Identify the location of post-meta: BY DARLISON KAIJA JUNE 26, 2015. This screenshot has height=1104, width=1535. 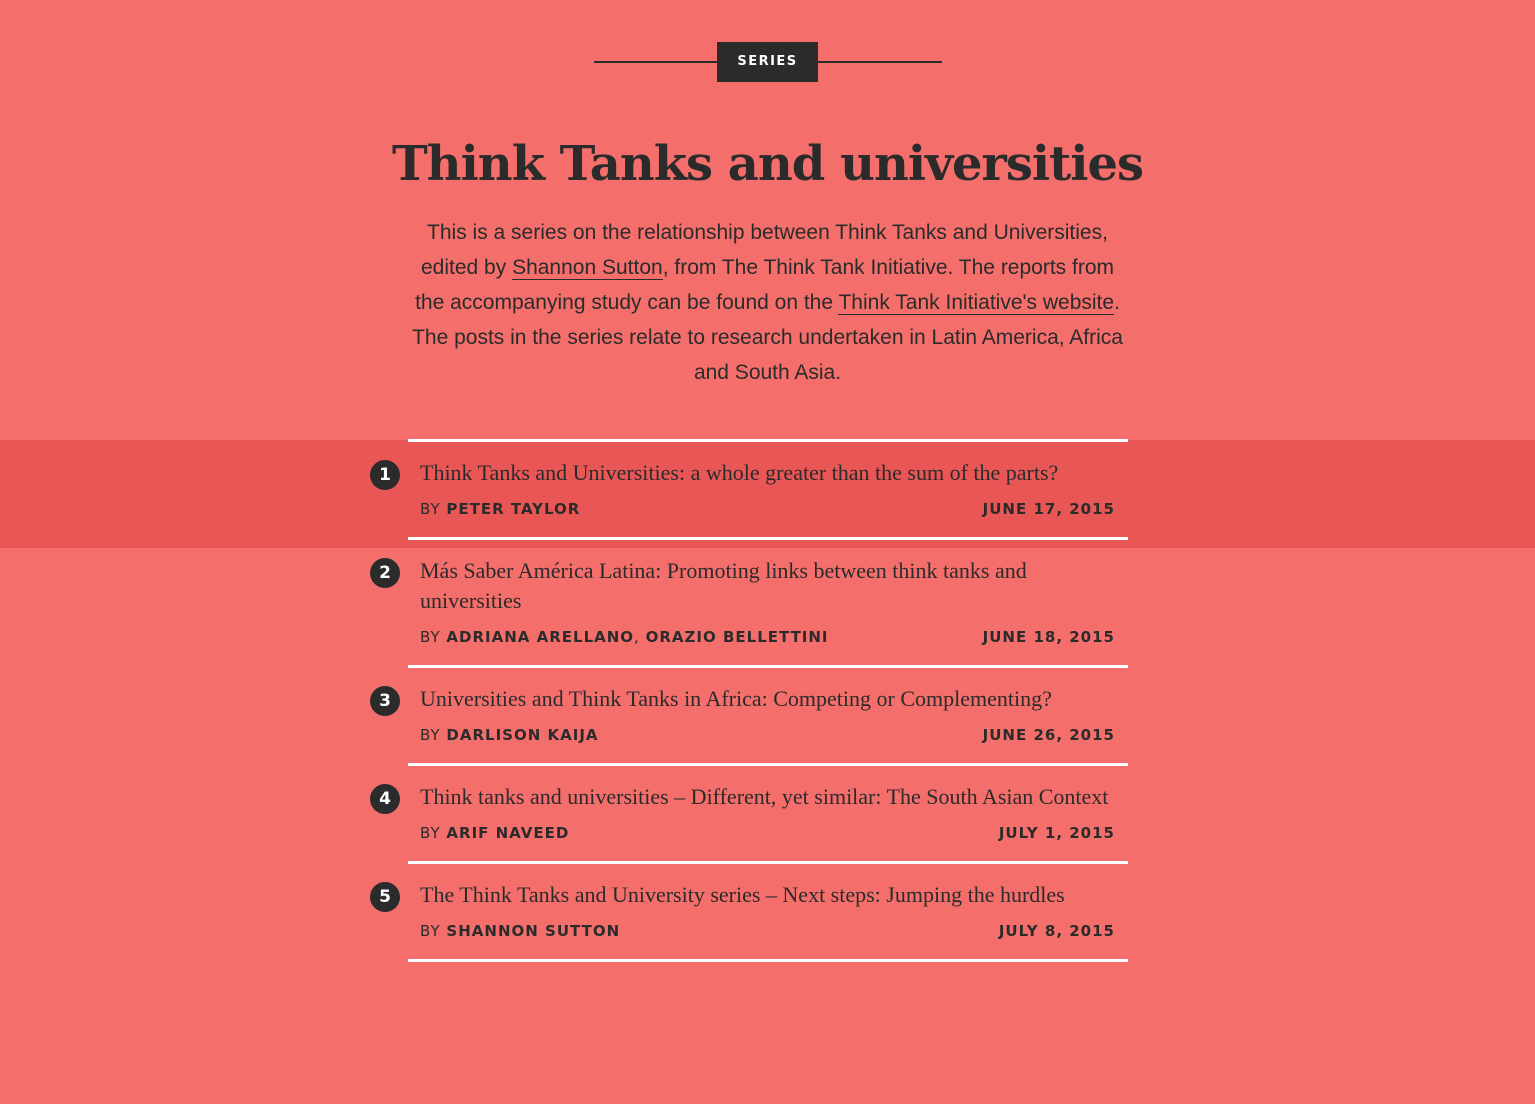
(768, 735).